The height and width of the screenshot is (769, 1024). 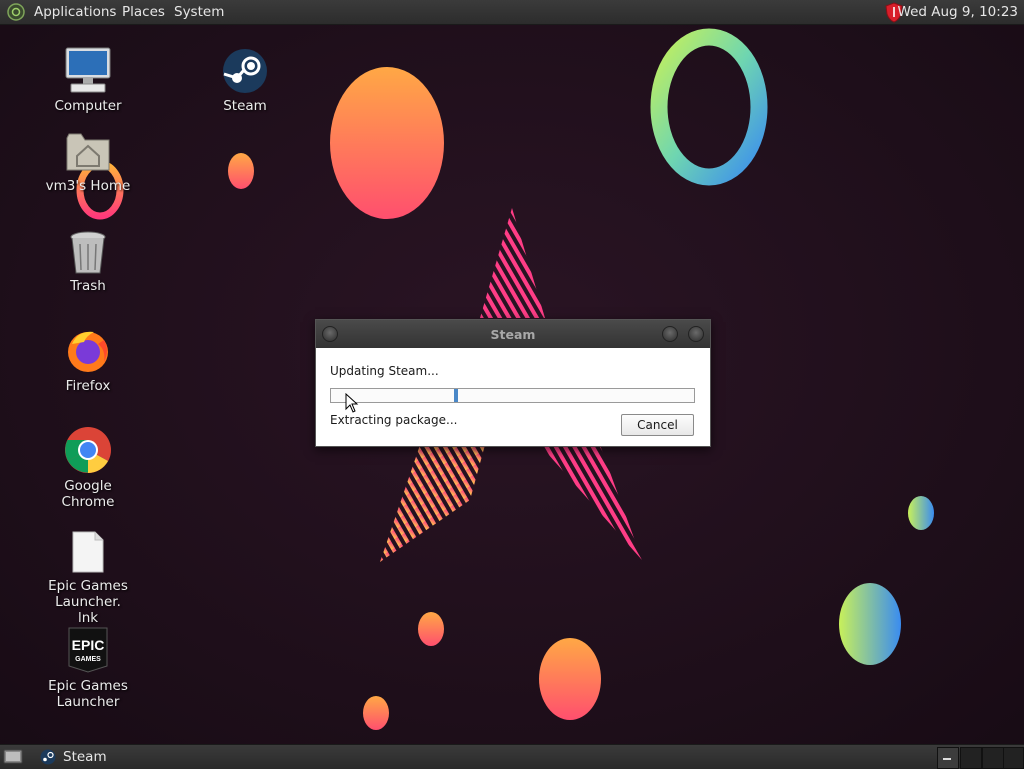 I want to click on desktop-icon-label: vm3's Home, so click(x=88, y=186).